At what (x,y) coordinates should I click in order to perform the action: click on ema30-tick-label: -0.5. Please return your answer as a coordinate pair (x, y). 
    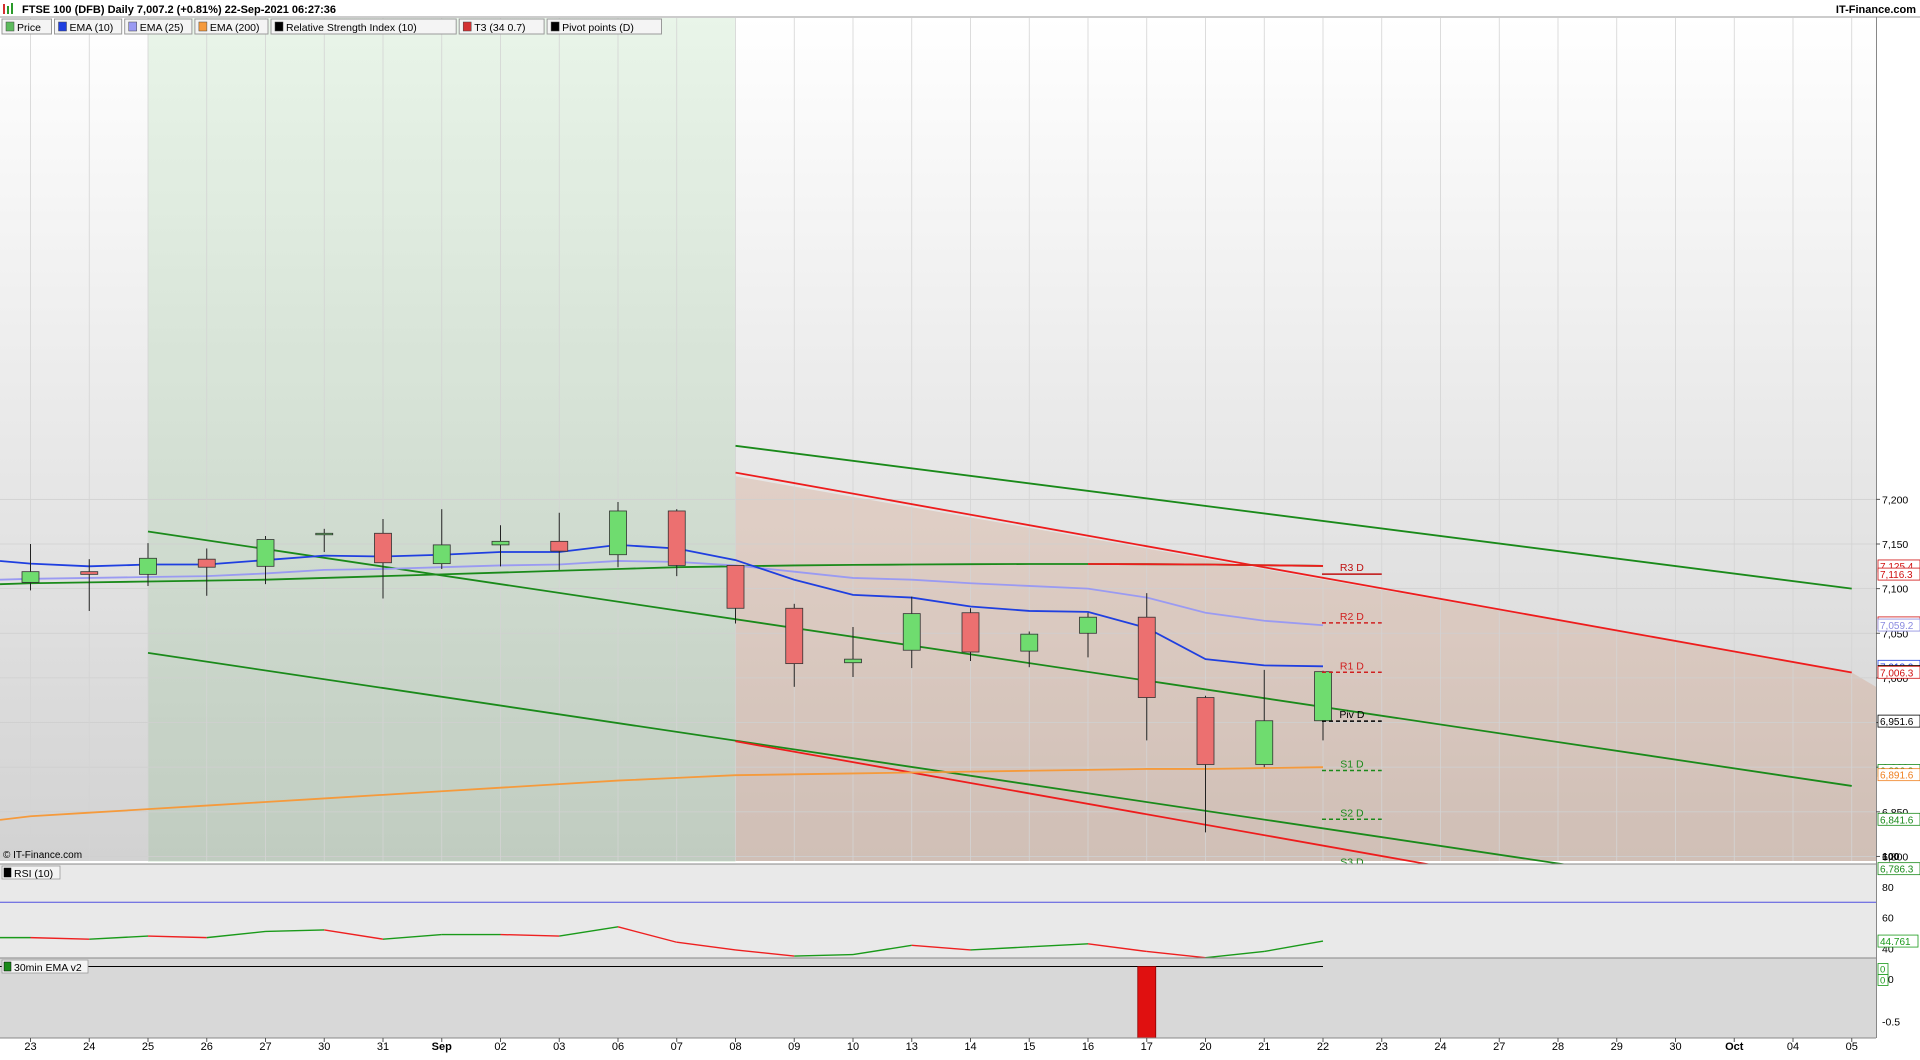
    Looking at the image, I should click on (1891, 1023).